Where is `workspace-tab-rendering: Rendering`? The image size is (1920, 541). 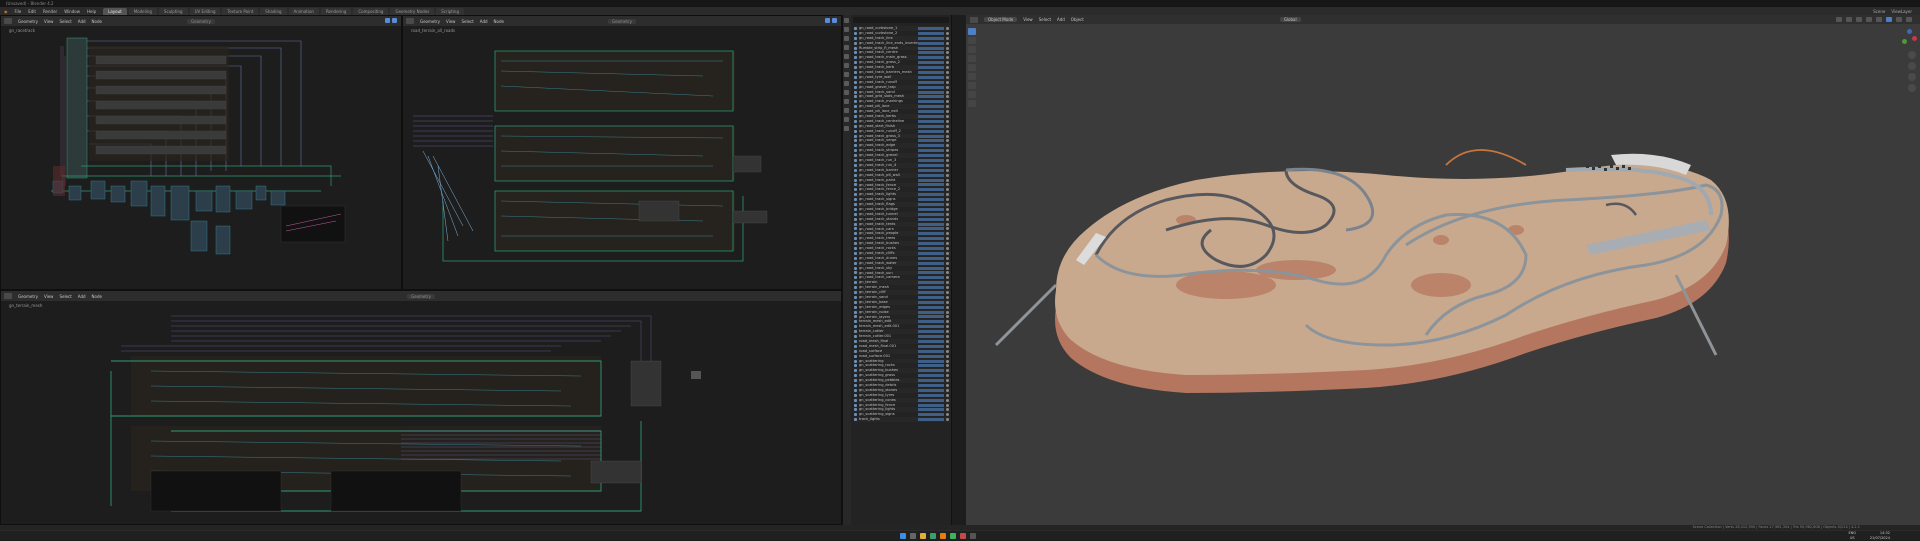
workspace-tab-rendering: Rendering is located at coordinates (336, 11).